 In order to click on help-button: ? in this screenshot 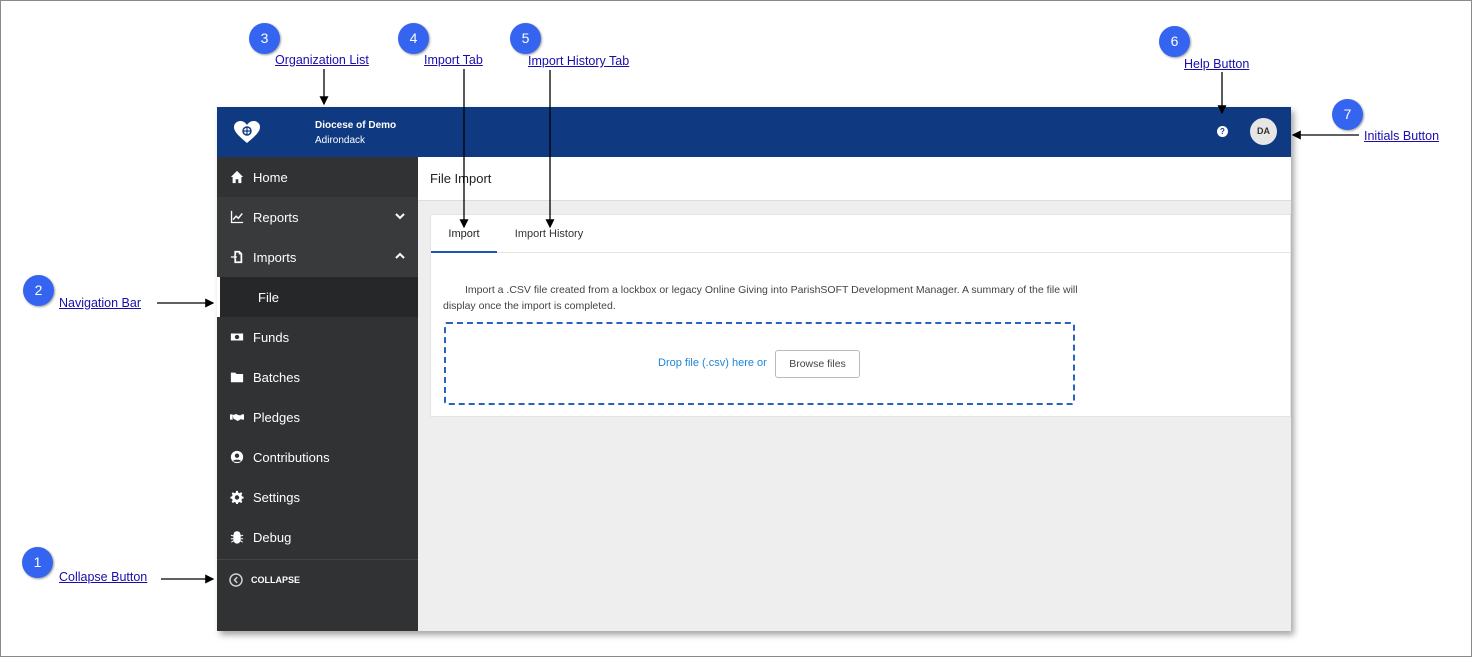, I will do `click(1222, 131)`.